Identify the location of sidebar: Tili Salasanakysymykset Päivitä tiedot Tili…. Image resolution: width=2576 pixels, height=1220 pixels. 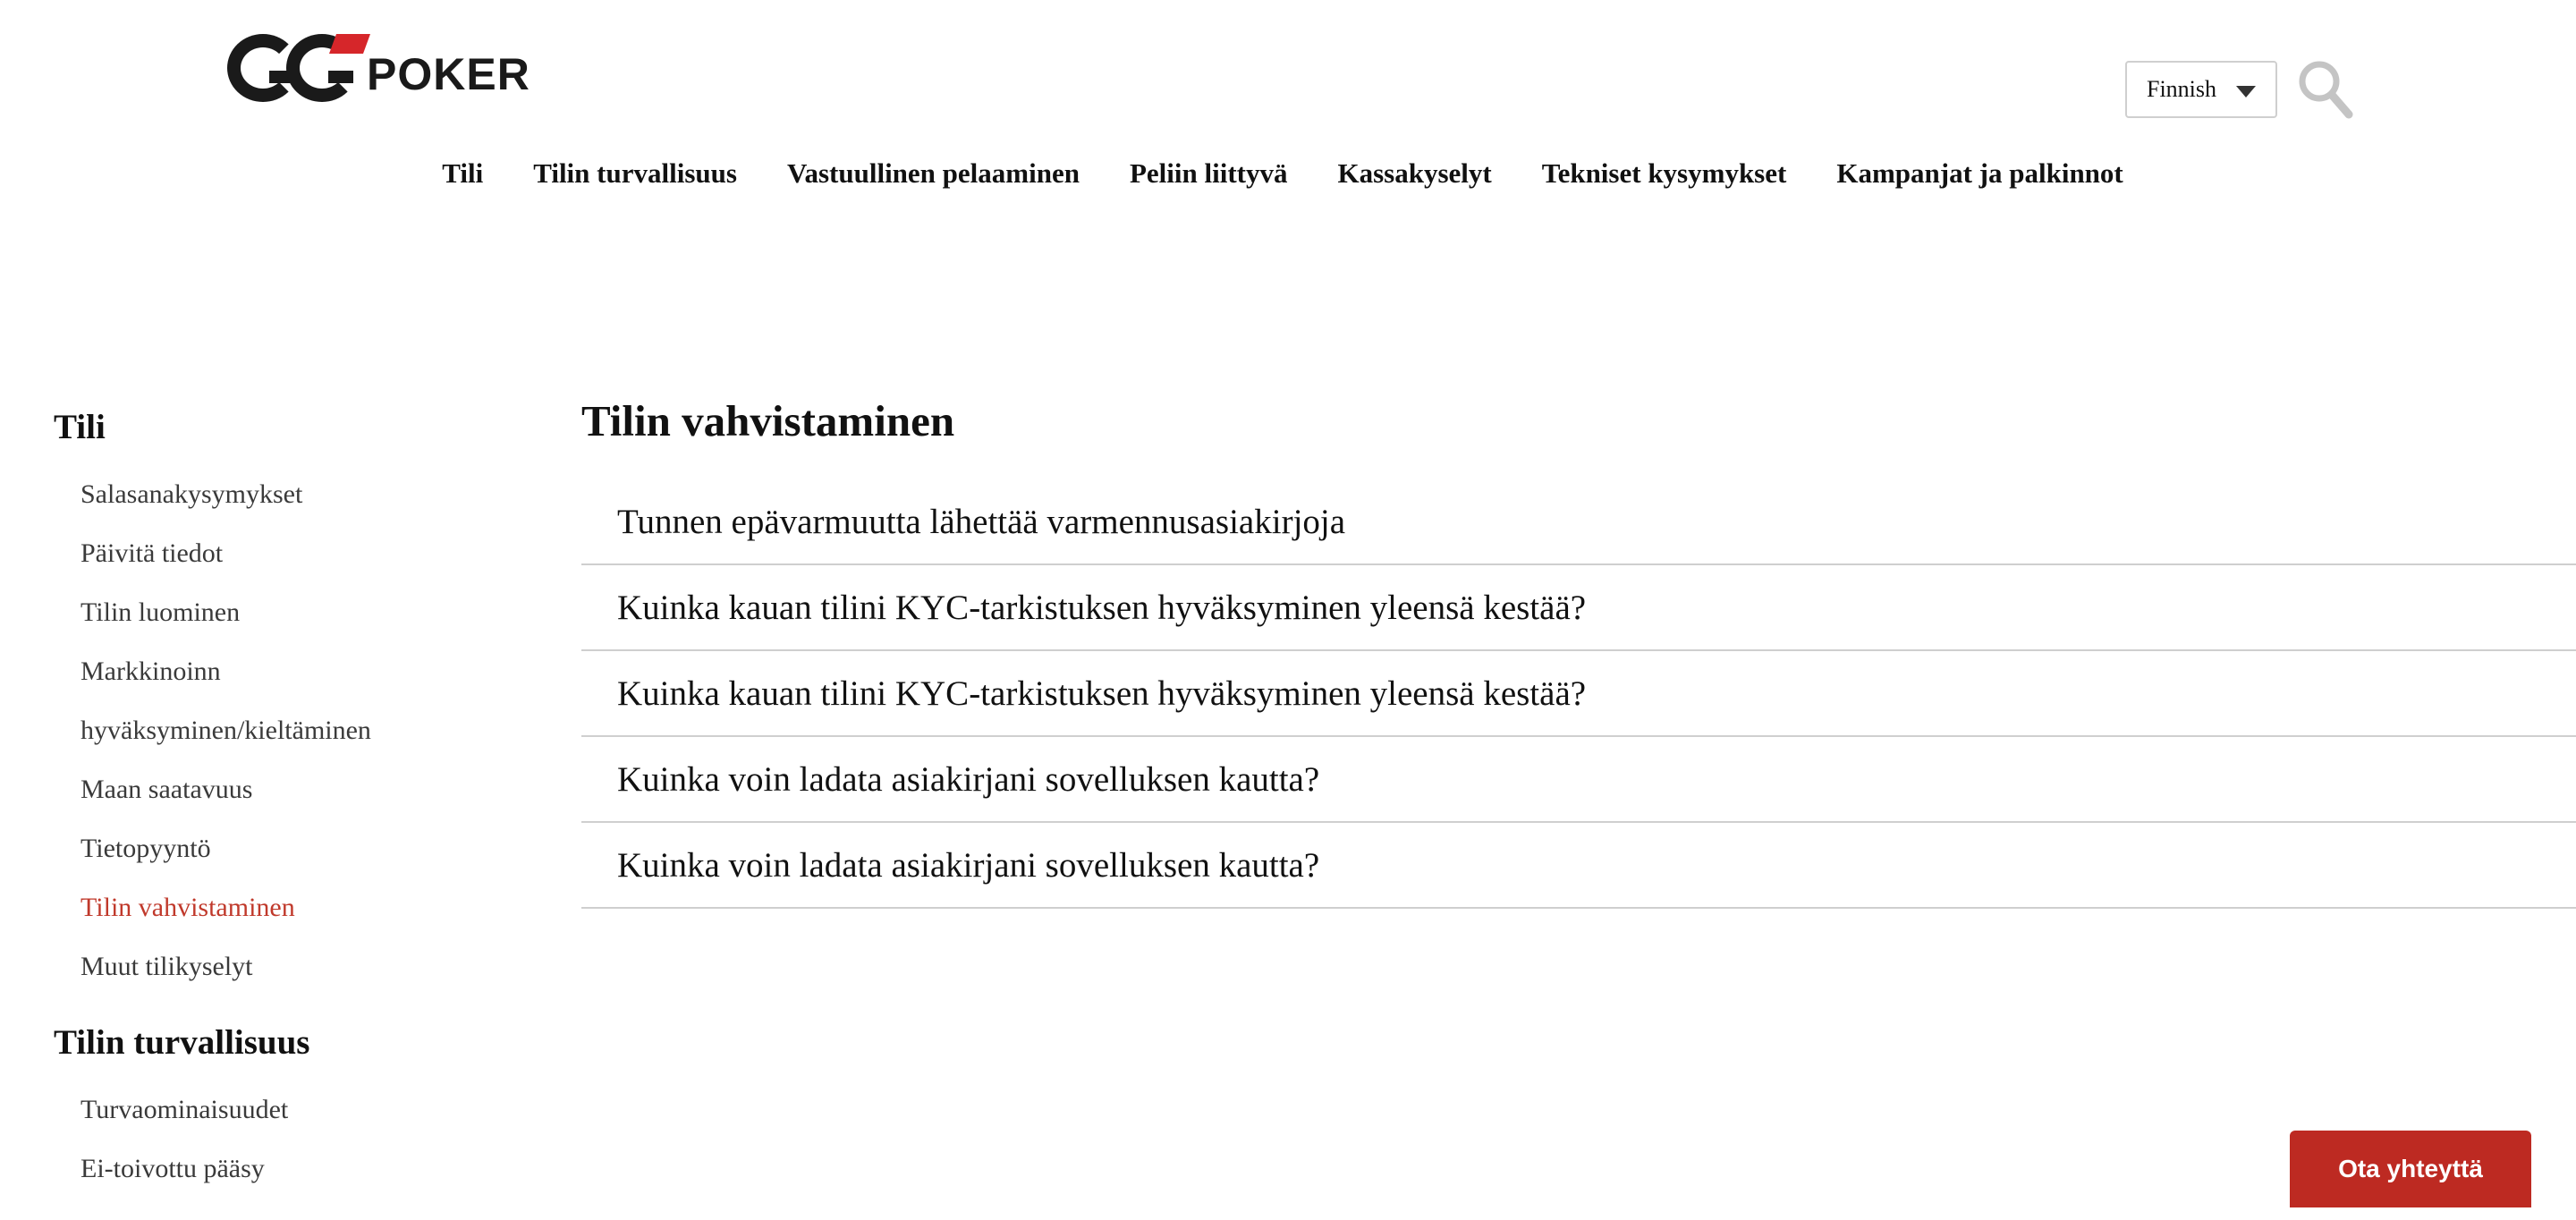
(286, 811).